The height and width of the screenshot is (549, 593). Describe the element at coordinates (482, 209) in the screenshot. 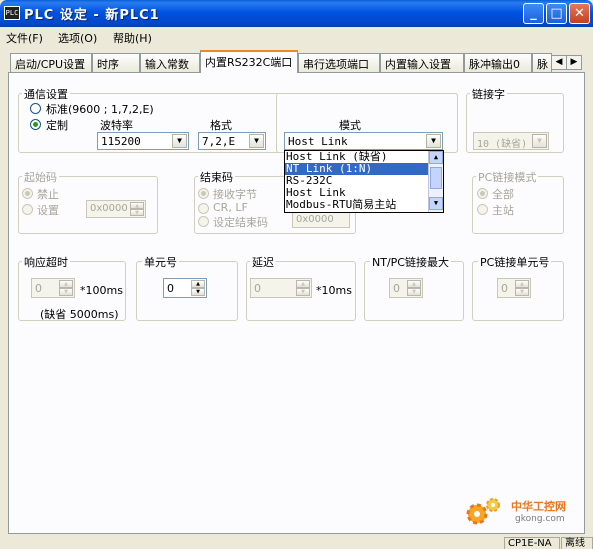

I see `pc-link-master-radio` at that location.